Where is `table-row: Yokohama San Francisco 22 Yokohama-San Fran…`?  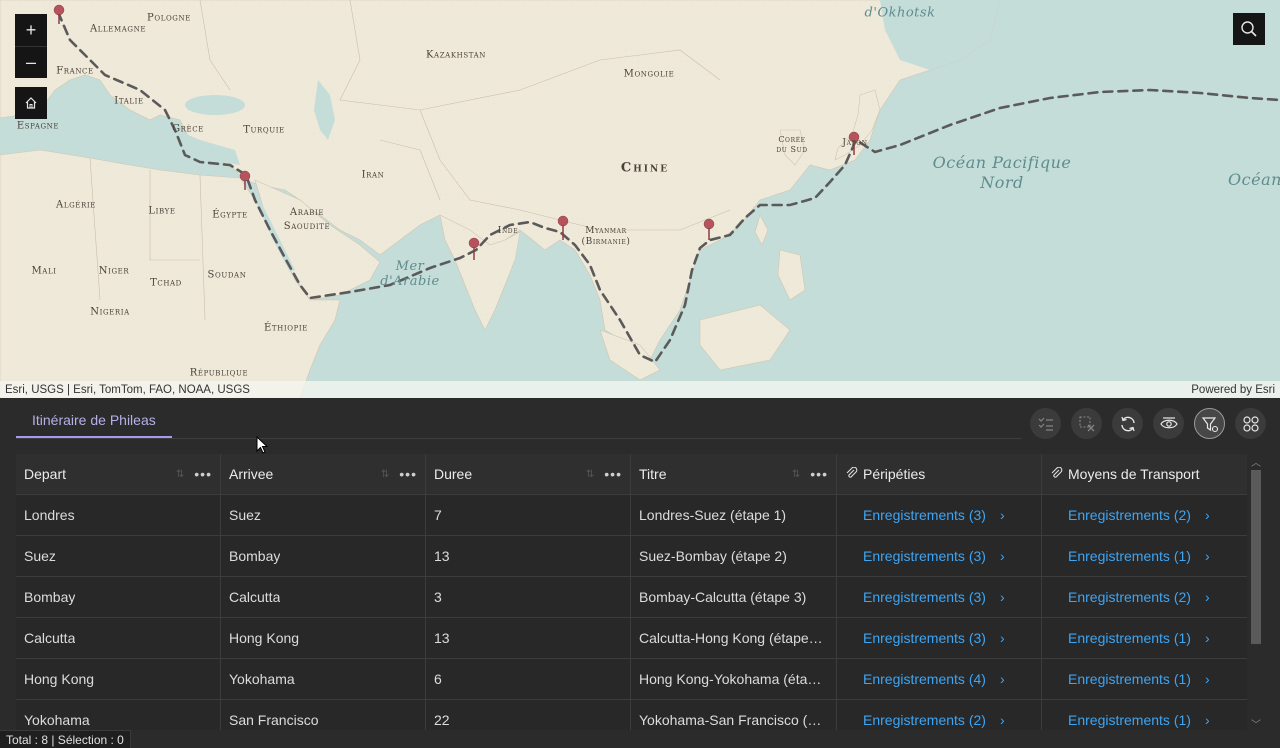
table-row: Yokohama San Francisco 22 Yokohama-San Fran… is located at coordinates (631, 715).